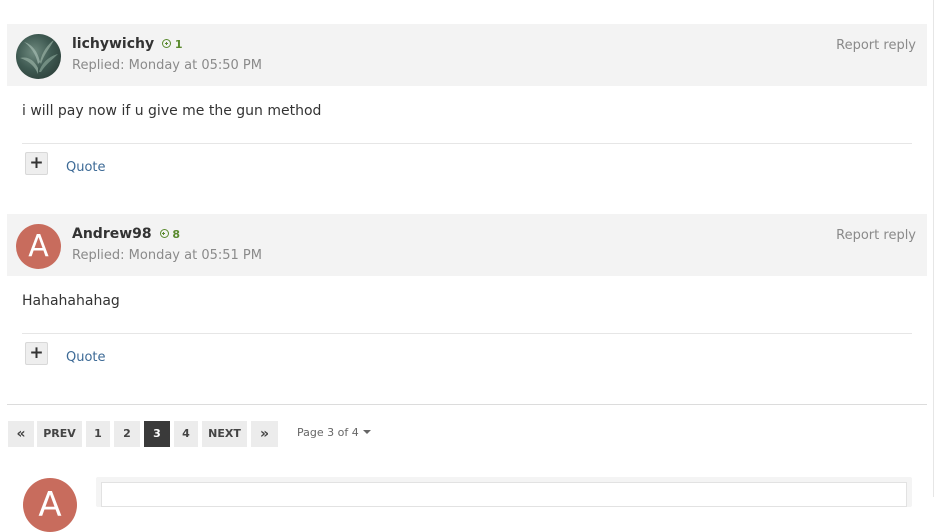 Image resolution: width=937 pixels, height=532 pixels. I want to click on post-author: lichywichy 1, so click(127, 44).